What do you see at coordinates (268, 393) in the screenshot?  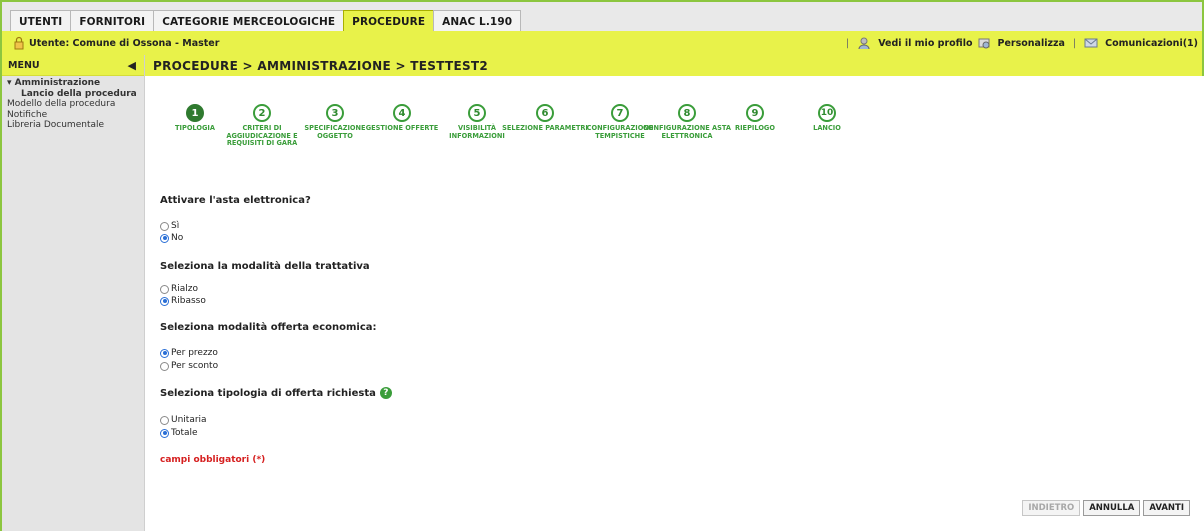 I see `question-text: Seleziona tipologia di offerta richiesta` at bounding box center [268, 393].